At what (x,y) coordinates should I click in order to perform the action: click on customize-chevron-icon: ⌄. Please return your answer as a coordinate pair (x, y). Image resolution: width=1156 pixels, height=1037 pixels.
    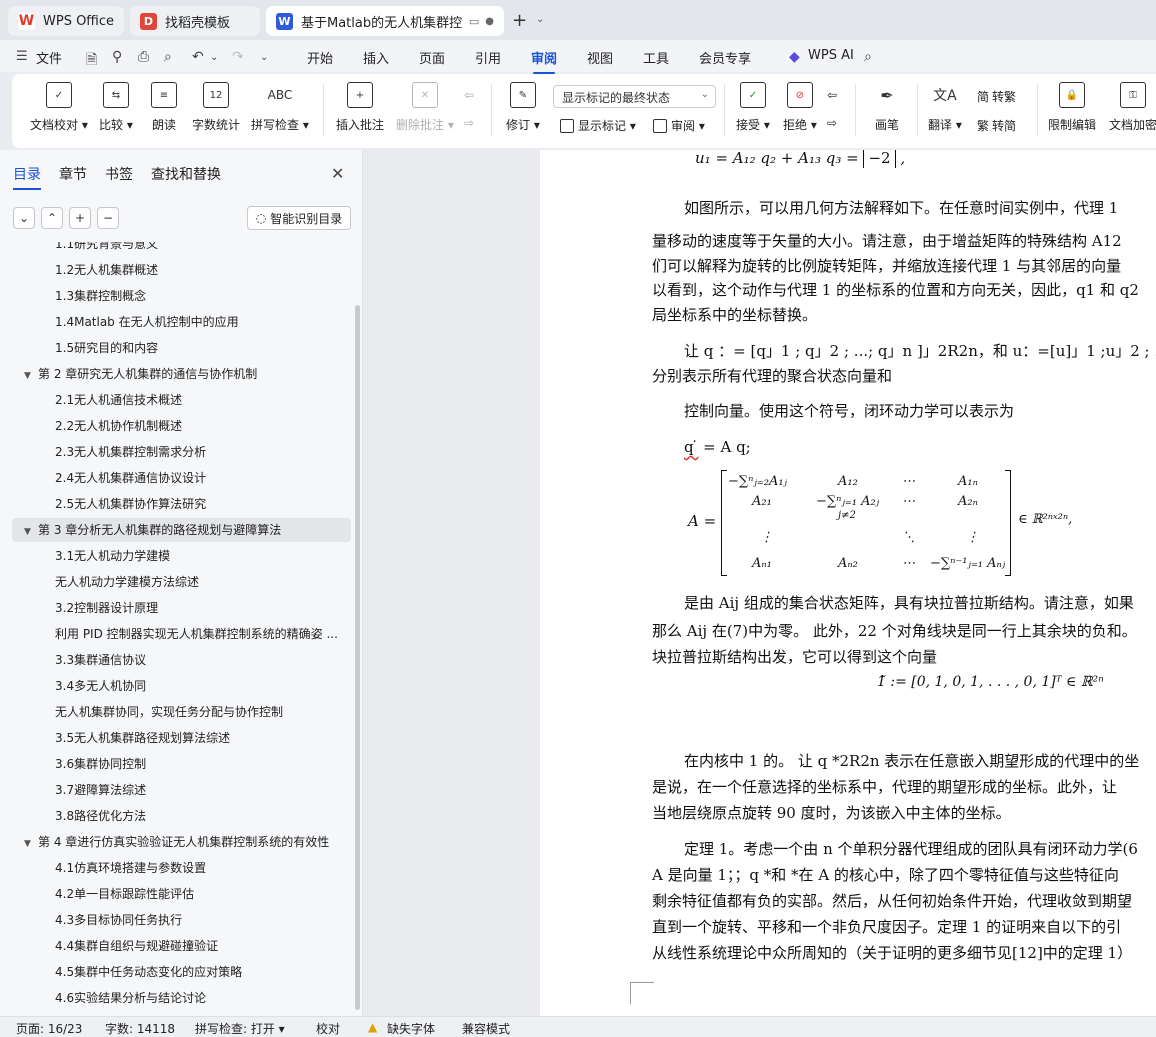
    Looking at the image, I should click on (264, 57).